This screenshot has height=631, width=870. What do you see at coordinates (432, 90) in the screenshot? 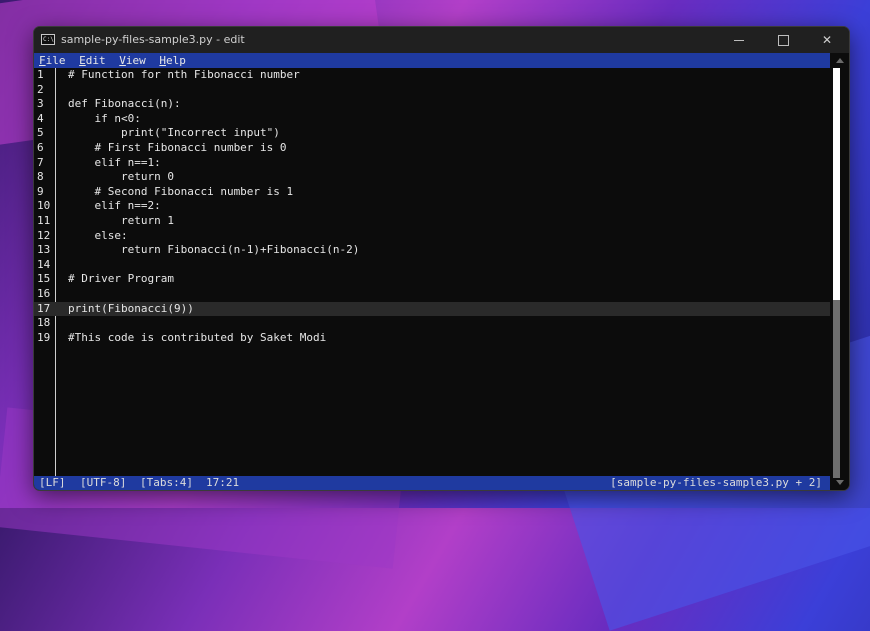
I see `code-line: 2` at bounding box center [432, 90].